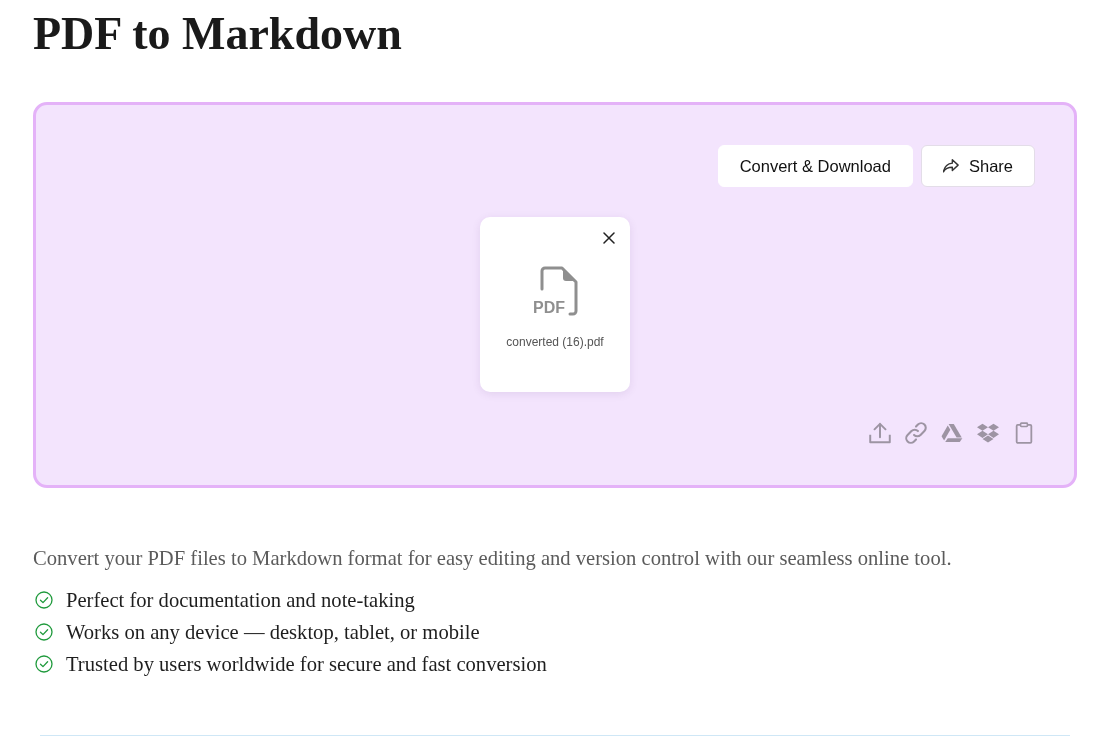  What do you see at coordinates (306, 665) in the screenshot?
I see `feature-text: Trusted by users worldwide for secure and fast conversion` at bounding box center [306, 665].